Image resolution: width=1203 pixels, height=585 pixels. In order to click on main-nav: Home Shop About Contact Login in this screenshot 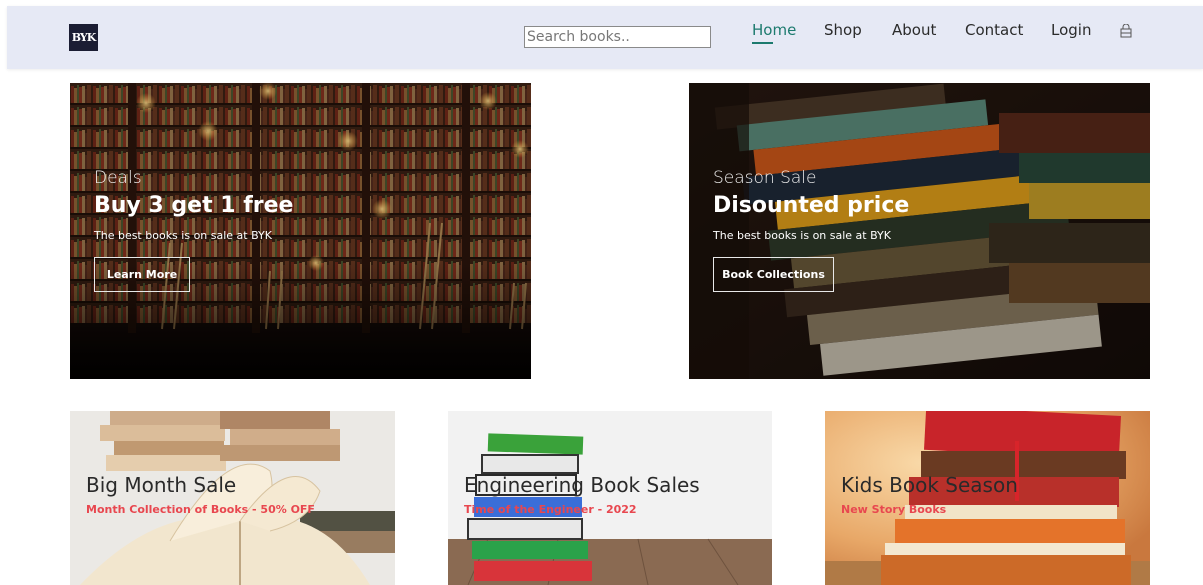, I will do `click(605, 37)`.